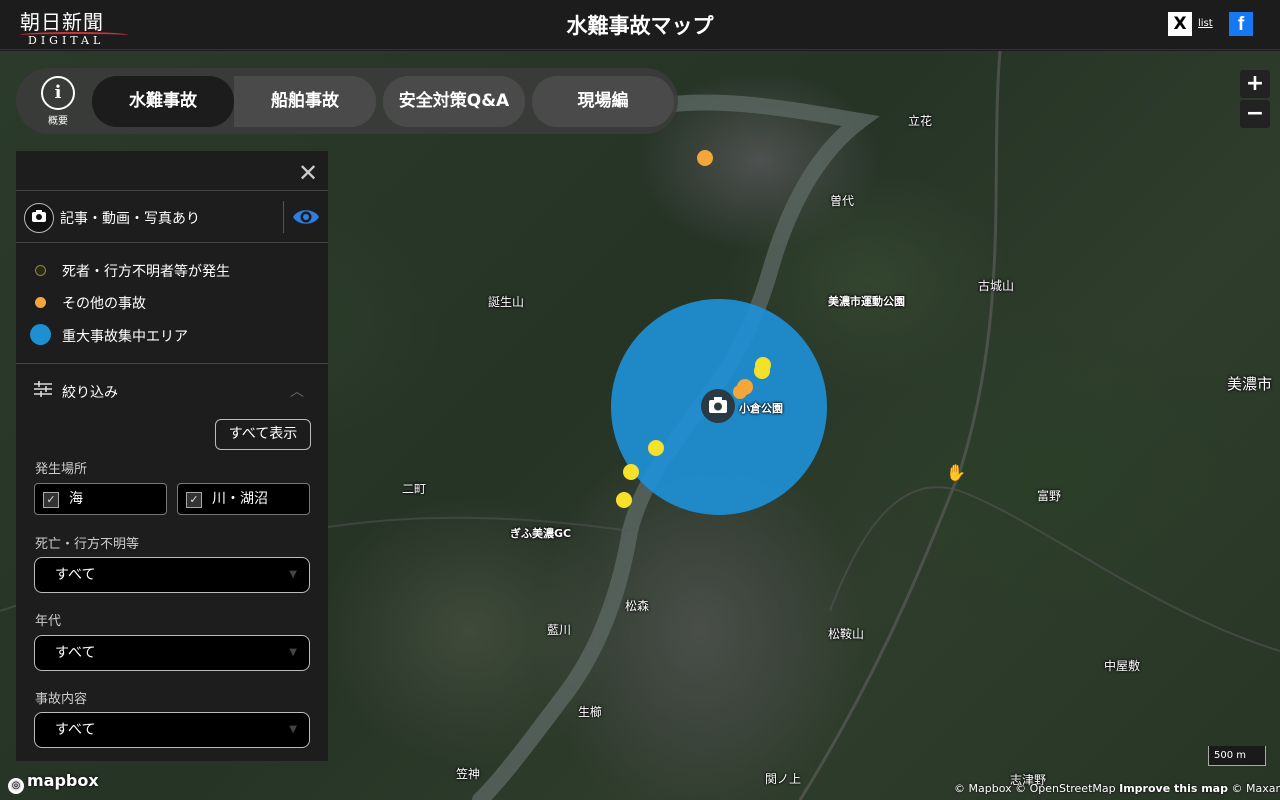 The height and width of the screenshot is (800, 1280). I want to click on overview-label: 概要, so click(58, 121).